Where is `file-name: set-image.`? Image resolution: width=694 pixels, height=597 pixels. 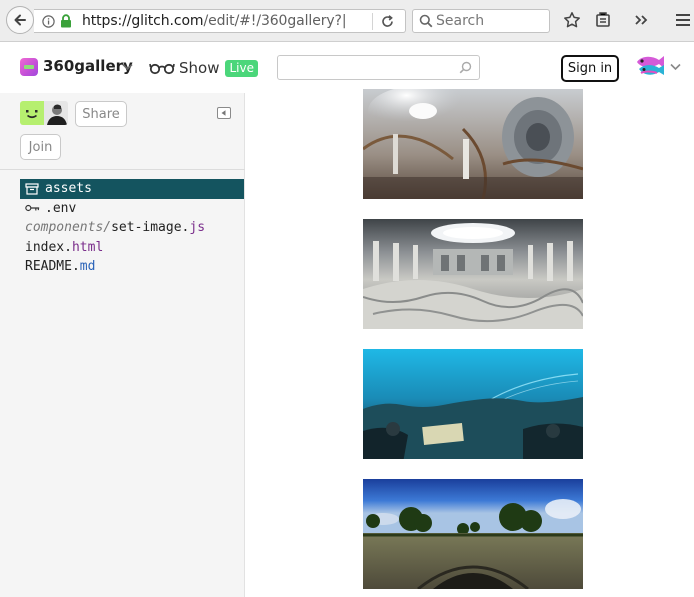
file-name: set-image. is located at coordinates (150, 227).